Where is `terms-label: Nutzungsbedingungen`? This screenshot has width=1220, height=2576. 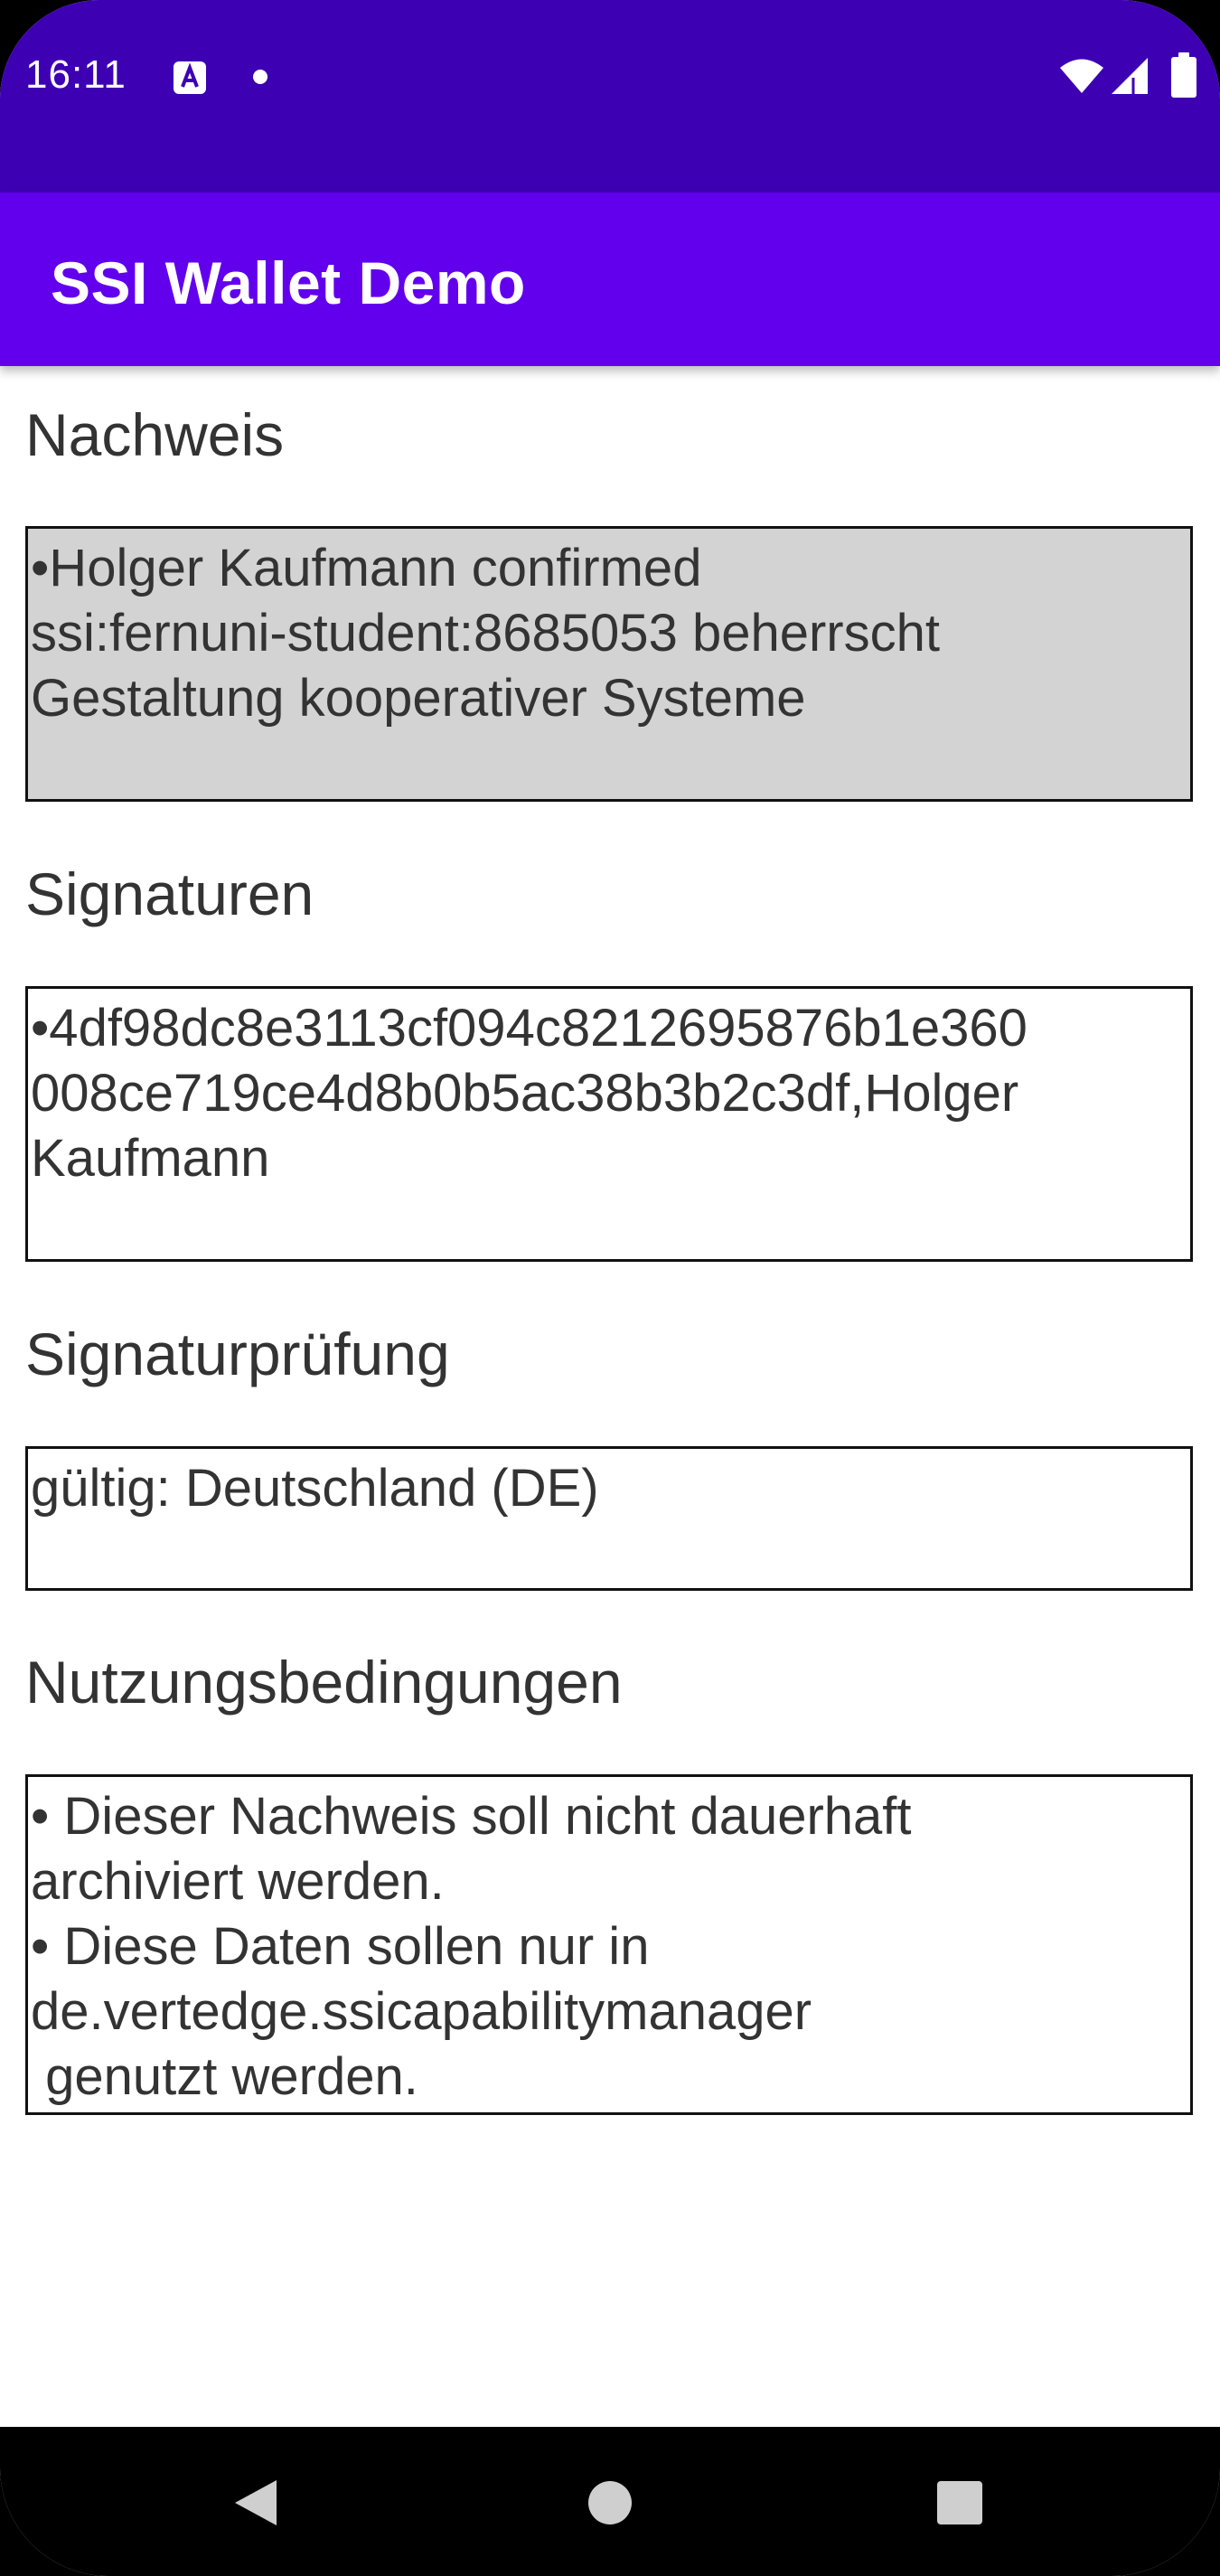 terms-label: Nutzungsbedingungen is located at coordinates (324, 1683).